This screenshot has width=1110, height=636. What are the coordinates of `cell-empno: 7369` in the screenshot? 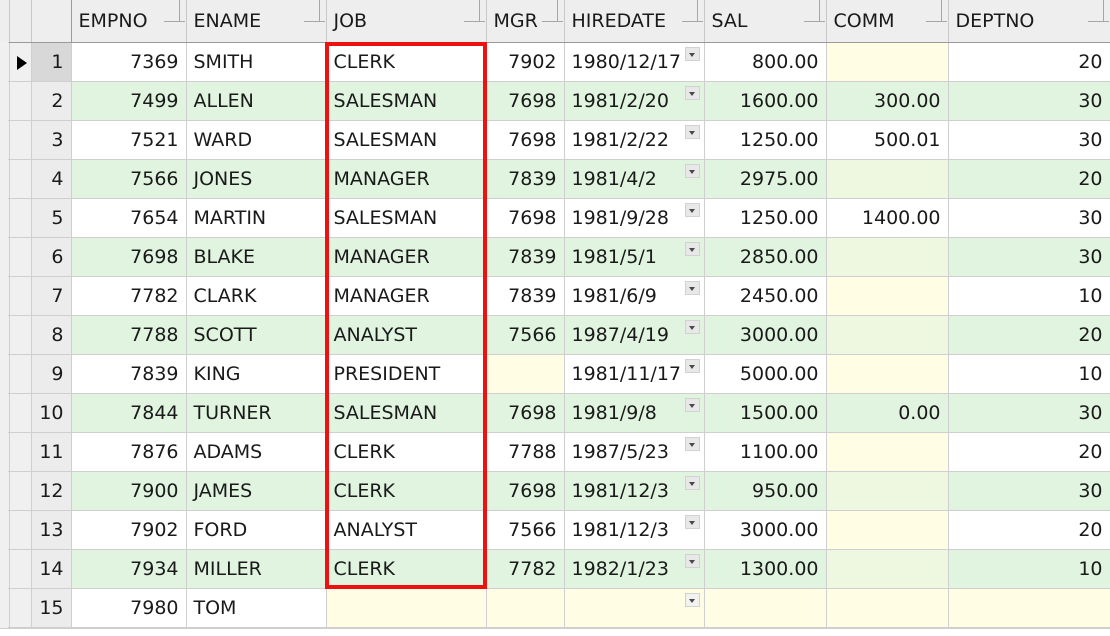 It's located at (129, 62).